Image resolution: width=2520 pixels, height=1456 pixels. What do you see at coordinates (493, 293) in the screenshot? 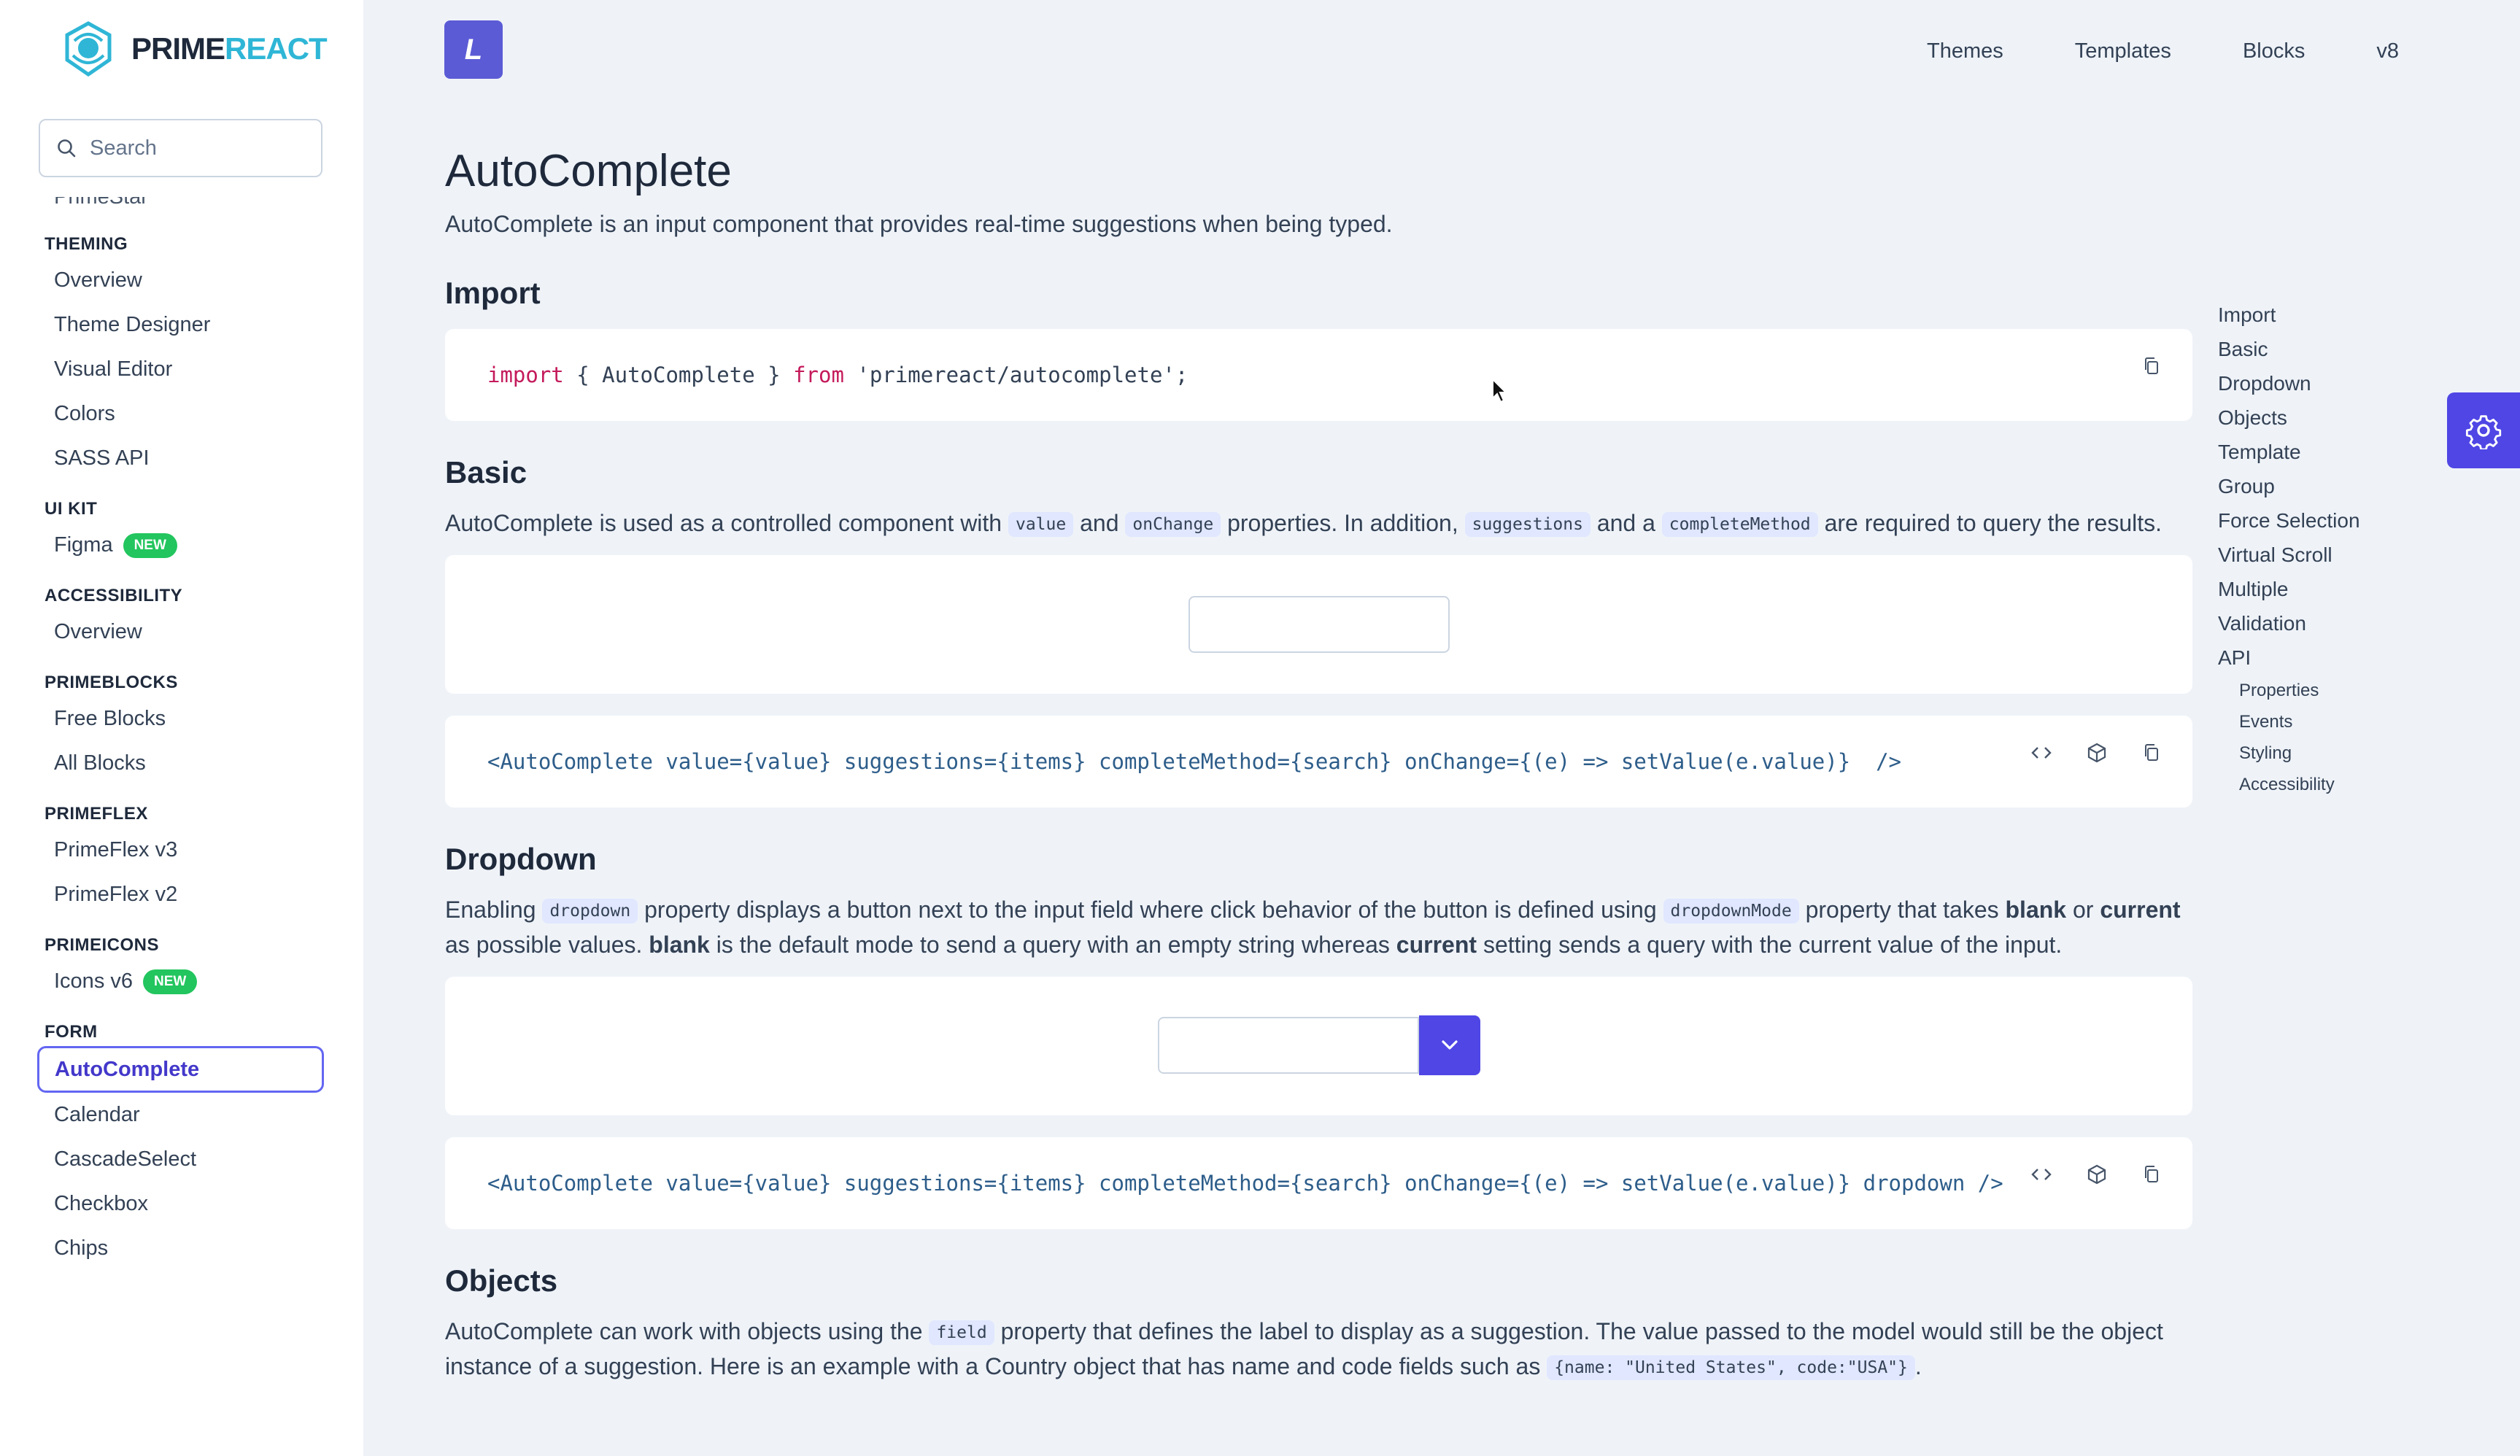
I see `section-heading-import: Import` at bounding box center [493, 293].